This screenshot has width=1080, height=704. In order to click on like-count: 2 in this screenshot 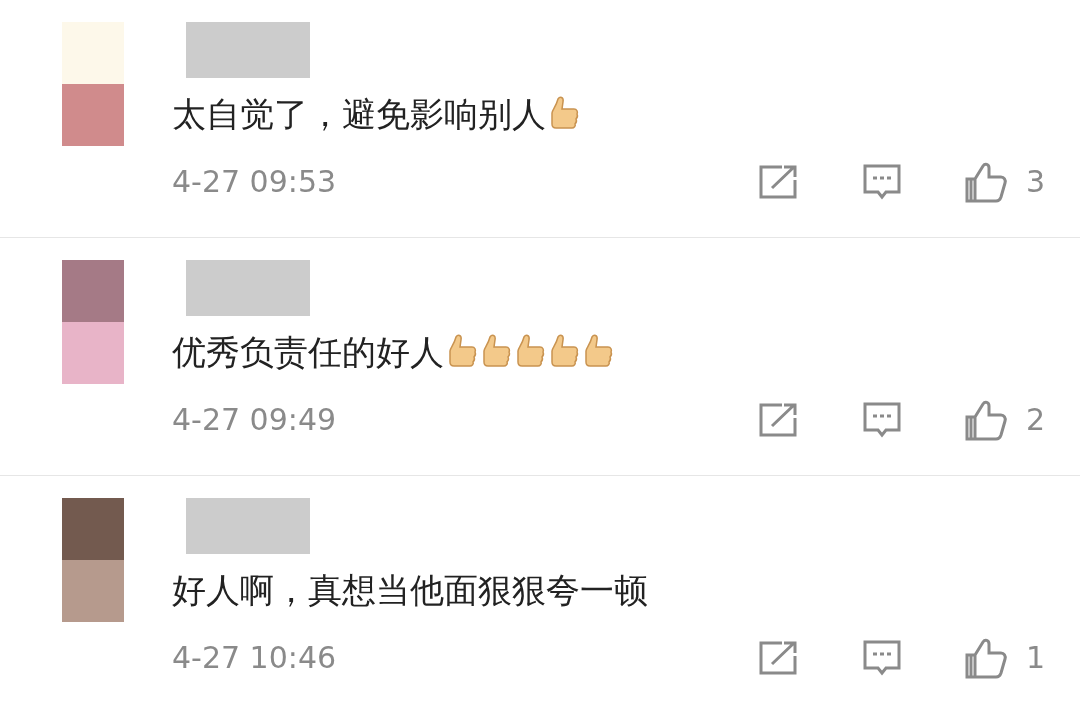, I will do `click(1035, 420)`.